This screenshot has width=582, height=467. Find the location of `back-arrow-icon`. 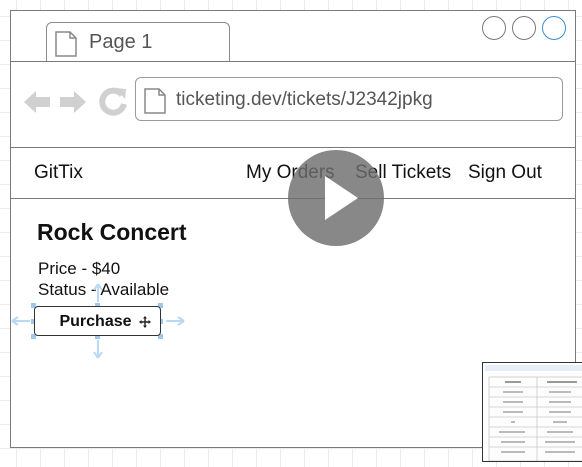

back-arrow-icon is located at coordinates (37, 102).